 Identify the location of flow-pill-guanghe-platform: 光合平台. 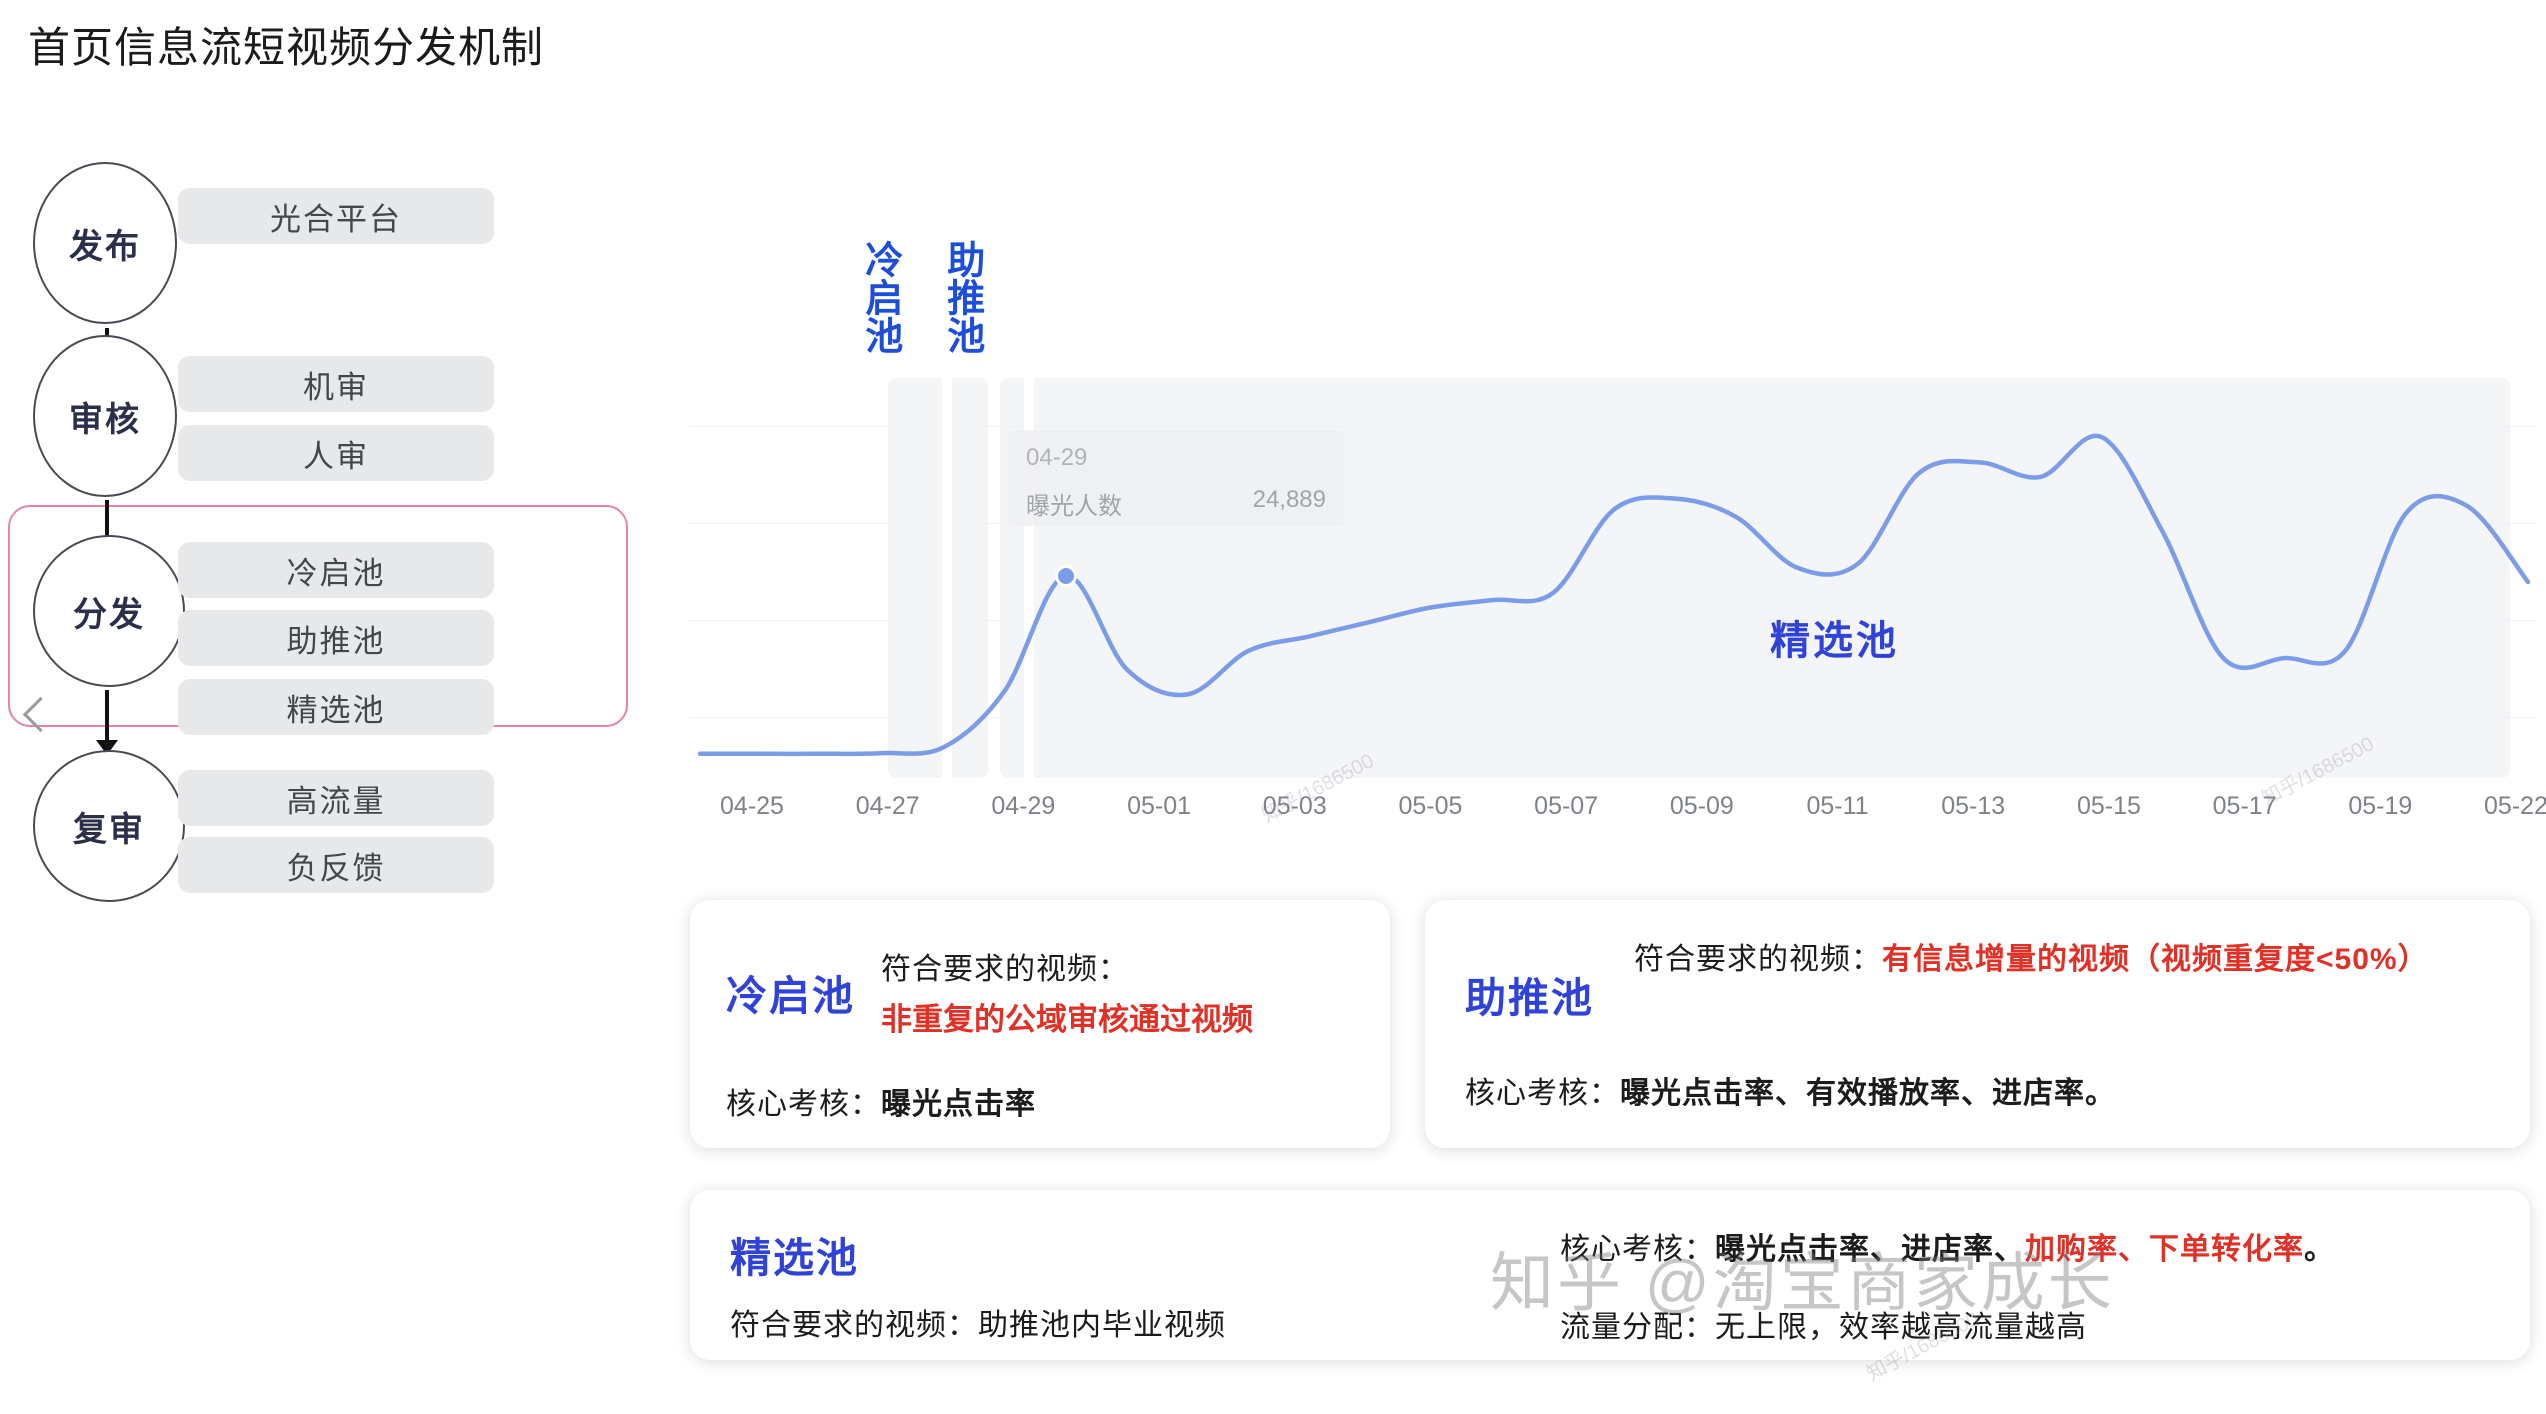
(336, 216).